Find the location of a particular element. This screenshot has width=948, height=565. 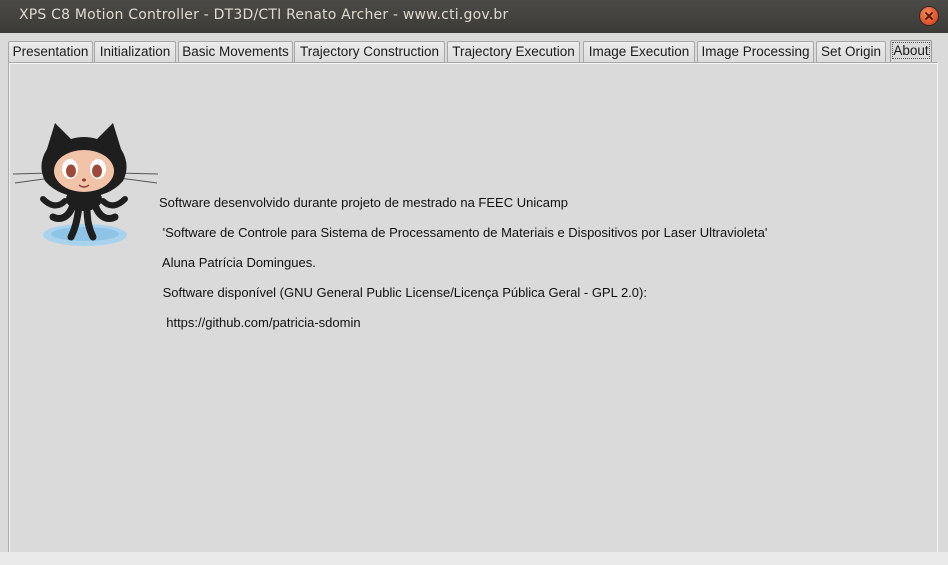

tab-label: Image Processing is located at coordinates (755, 51).